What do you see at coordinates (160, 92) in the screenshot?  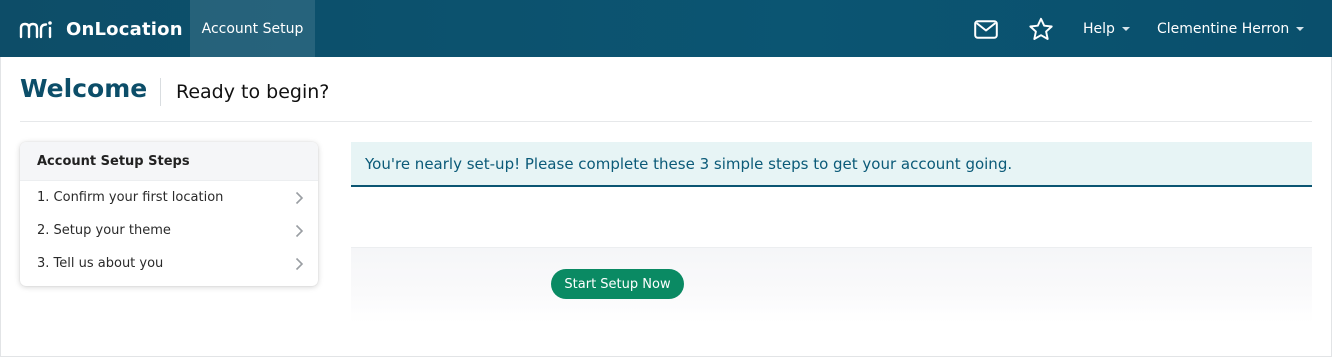 I see `title-divider` at bounding box center [160, 92].